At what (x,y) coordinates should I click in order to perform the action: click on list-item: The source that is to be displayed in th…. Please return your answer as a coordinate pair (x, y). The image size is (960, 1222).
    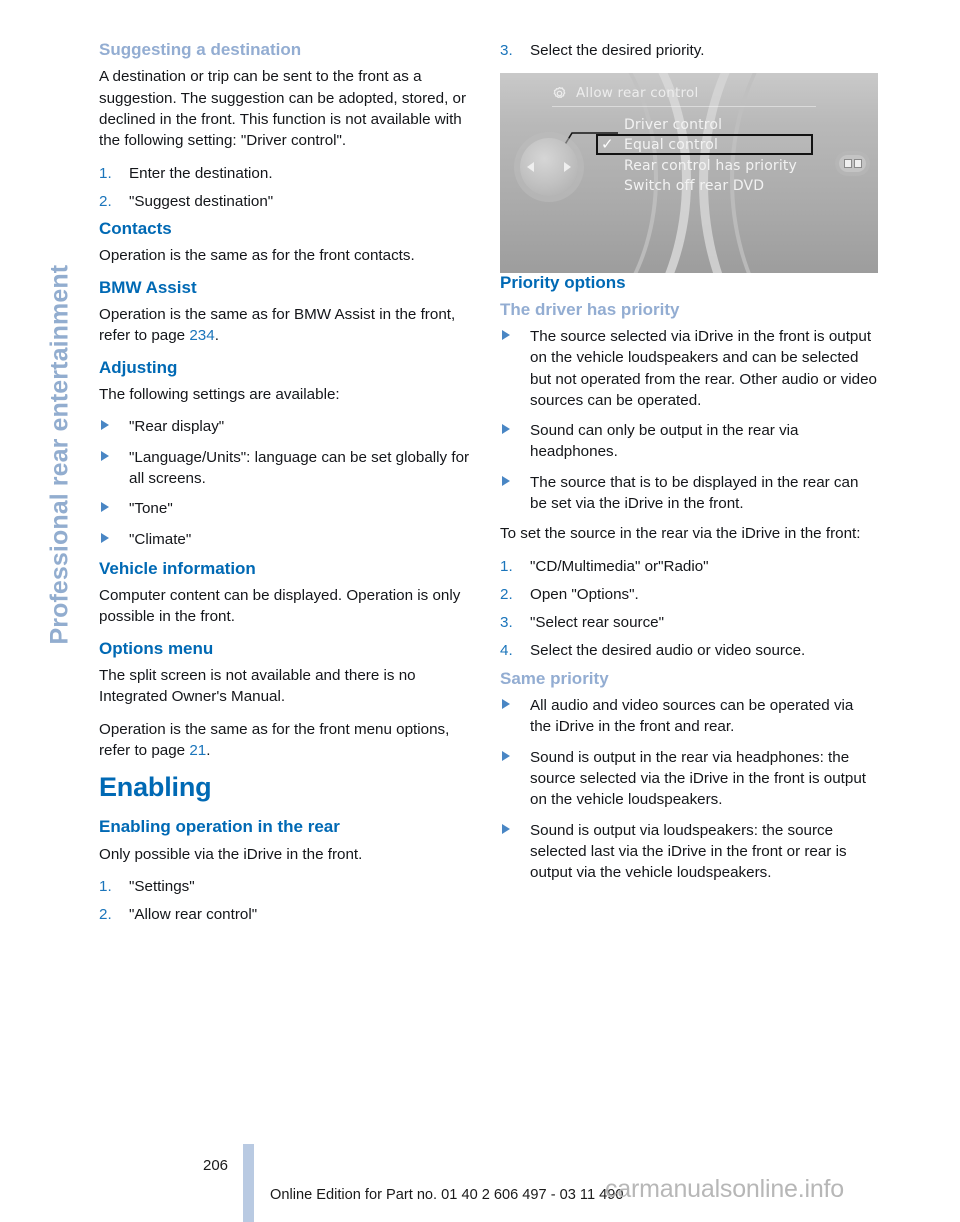
    Looking at the image, I should click on (689, 493).